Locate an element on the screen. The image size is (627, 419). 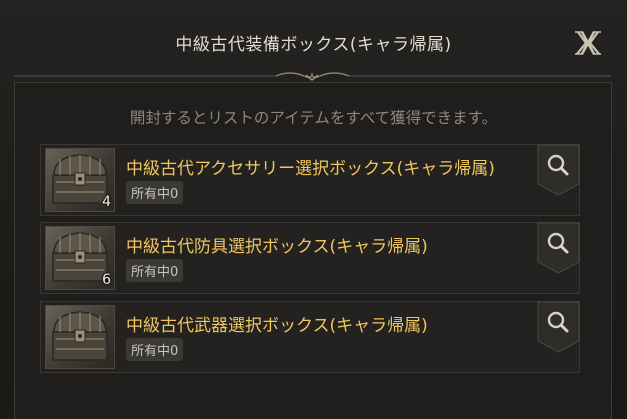
item-thumbnail: 4 is located at coordinates (80, 180).